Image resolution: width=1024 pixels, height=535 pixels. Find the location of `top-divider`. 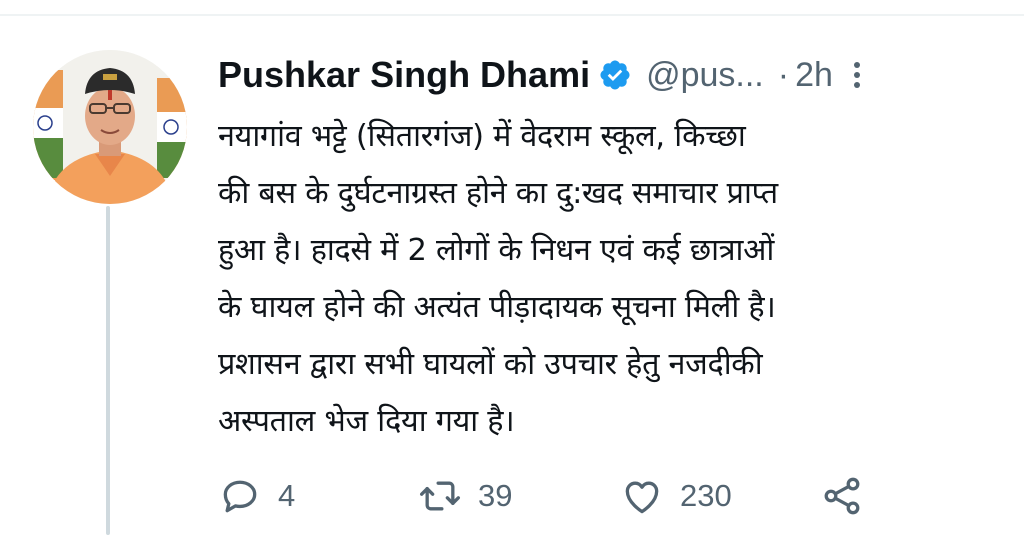

top-divider is located at coordinates (512, 15).